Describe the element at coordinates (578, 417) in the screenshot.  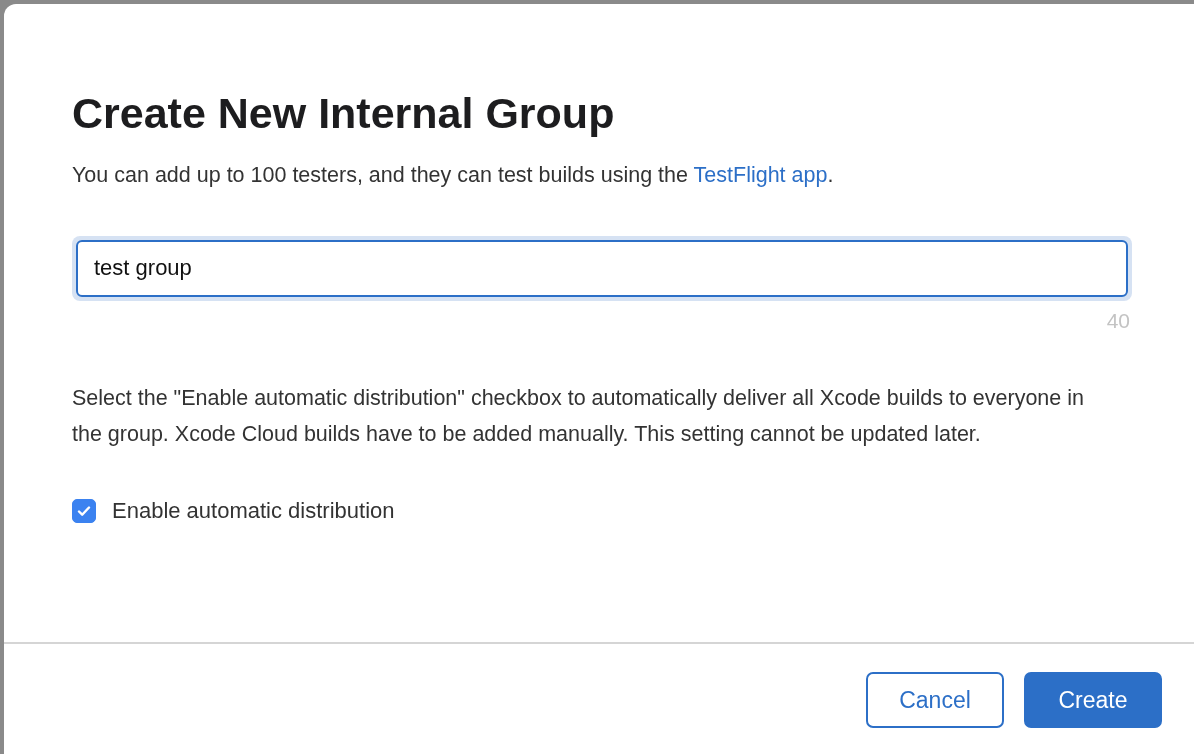
I see `description-text: Select the "Enable automatic distribution" checkbox to automatically deliver all Xcode builds to everyone in the group. Xcode Cloud builds have to be added manually. This setting cannot be updated later.` at that location.